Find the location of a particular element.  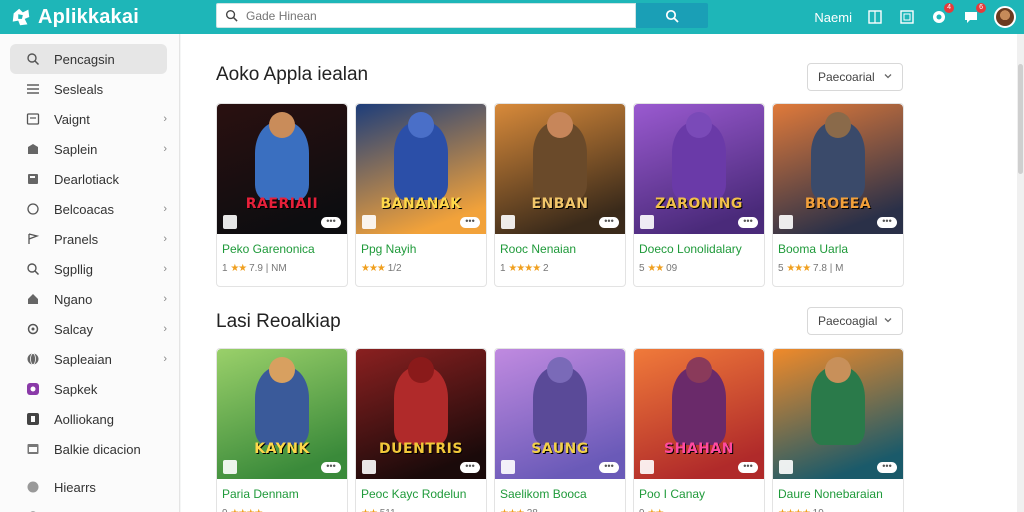

app-thumbnail: BANANAK ••• is located at coordinates (421, 169).